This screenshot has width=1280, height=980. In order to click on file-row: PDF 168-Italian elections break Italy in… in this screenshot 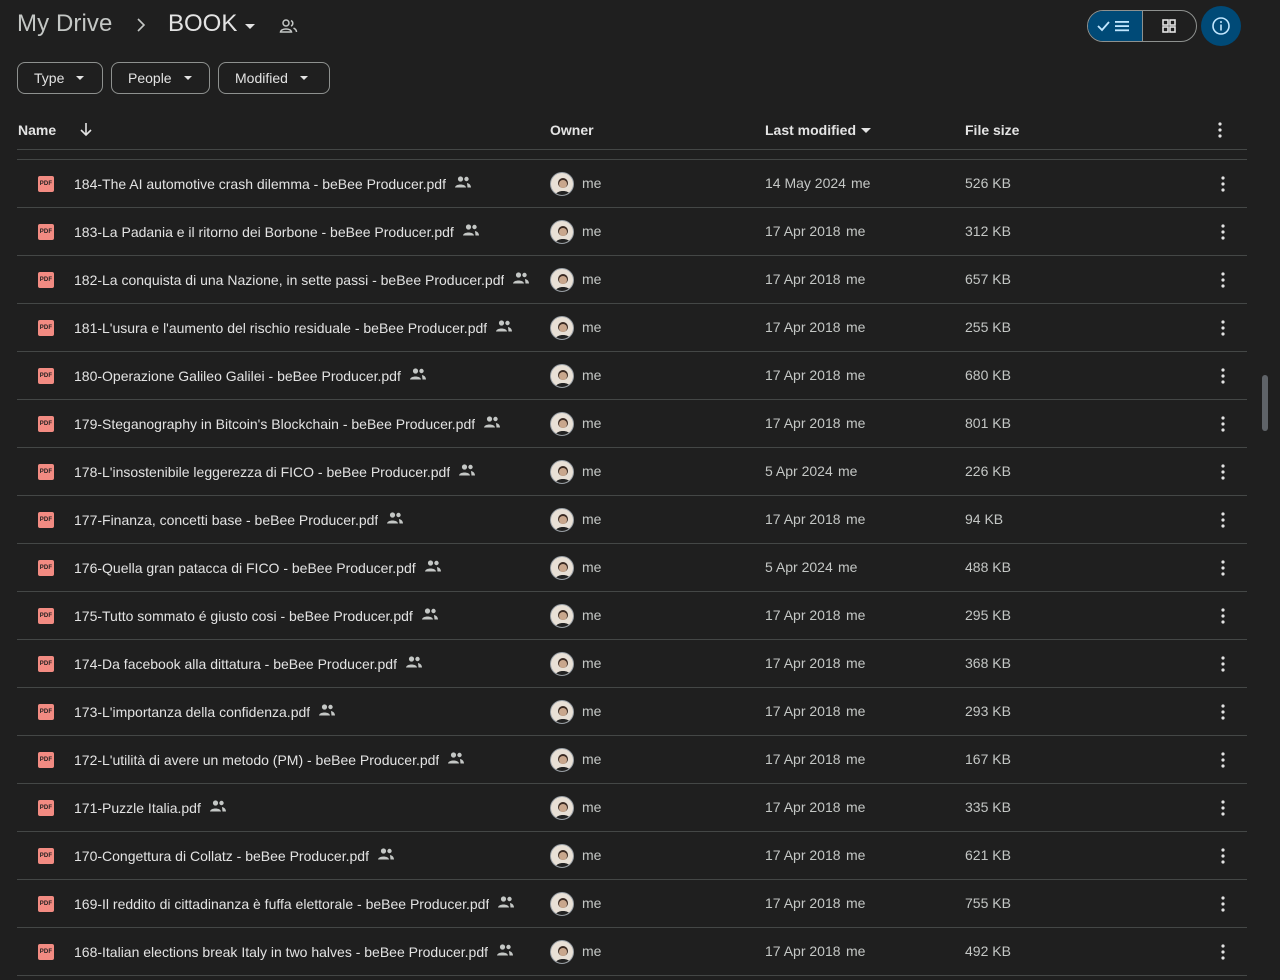, I will do `click(632, 952)`.